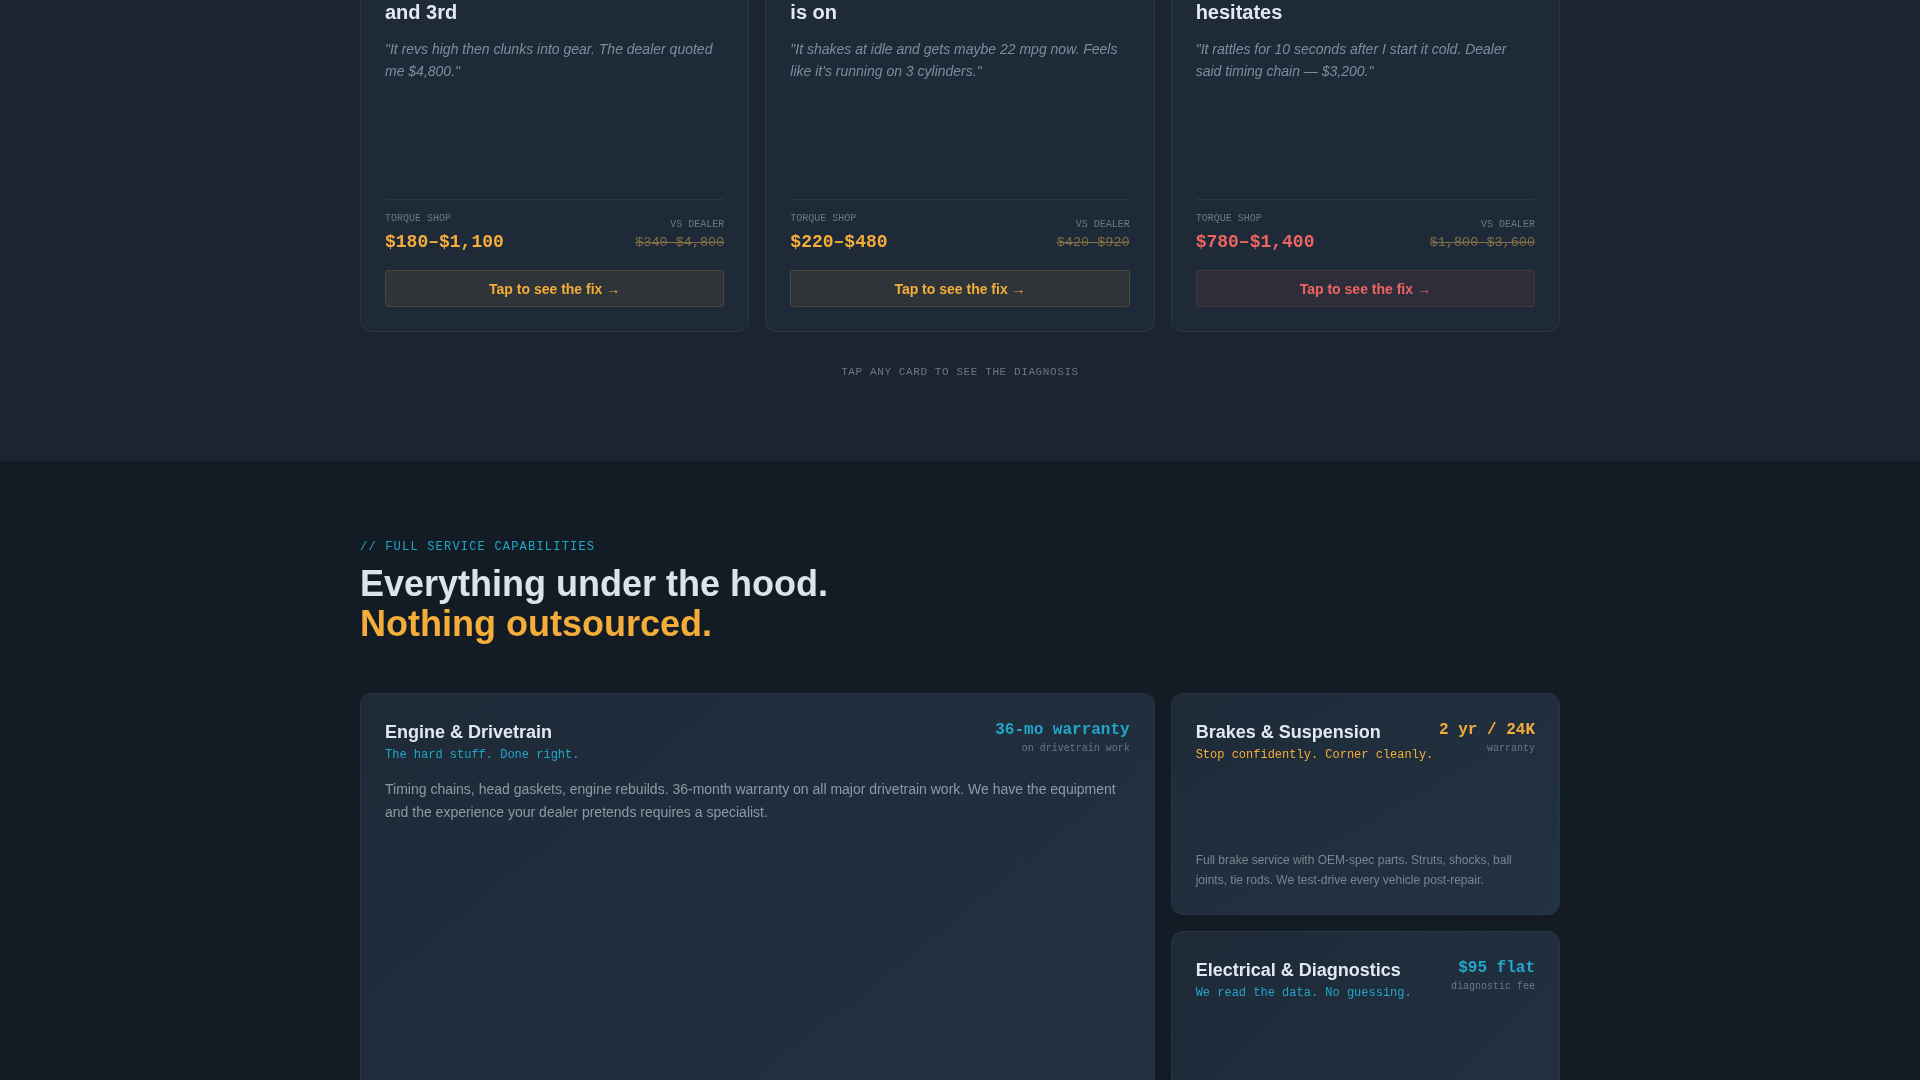 The image size is (1920, 1080). Describe the element at coordinates (1354, 870) in the screenshot. I see `service-description: Full brake service with OEM-spec parts. Struts, shocks, ball joints, tie rods. We test-drive every vehicle post-repair.` at that location.